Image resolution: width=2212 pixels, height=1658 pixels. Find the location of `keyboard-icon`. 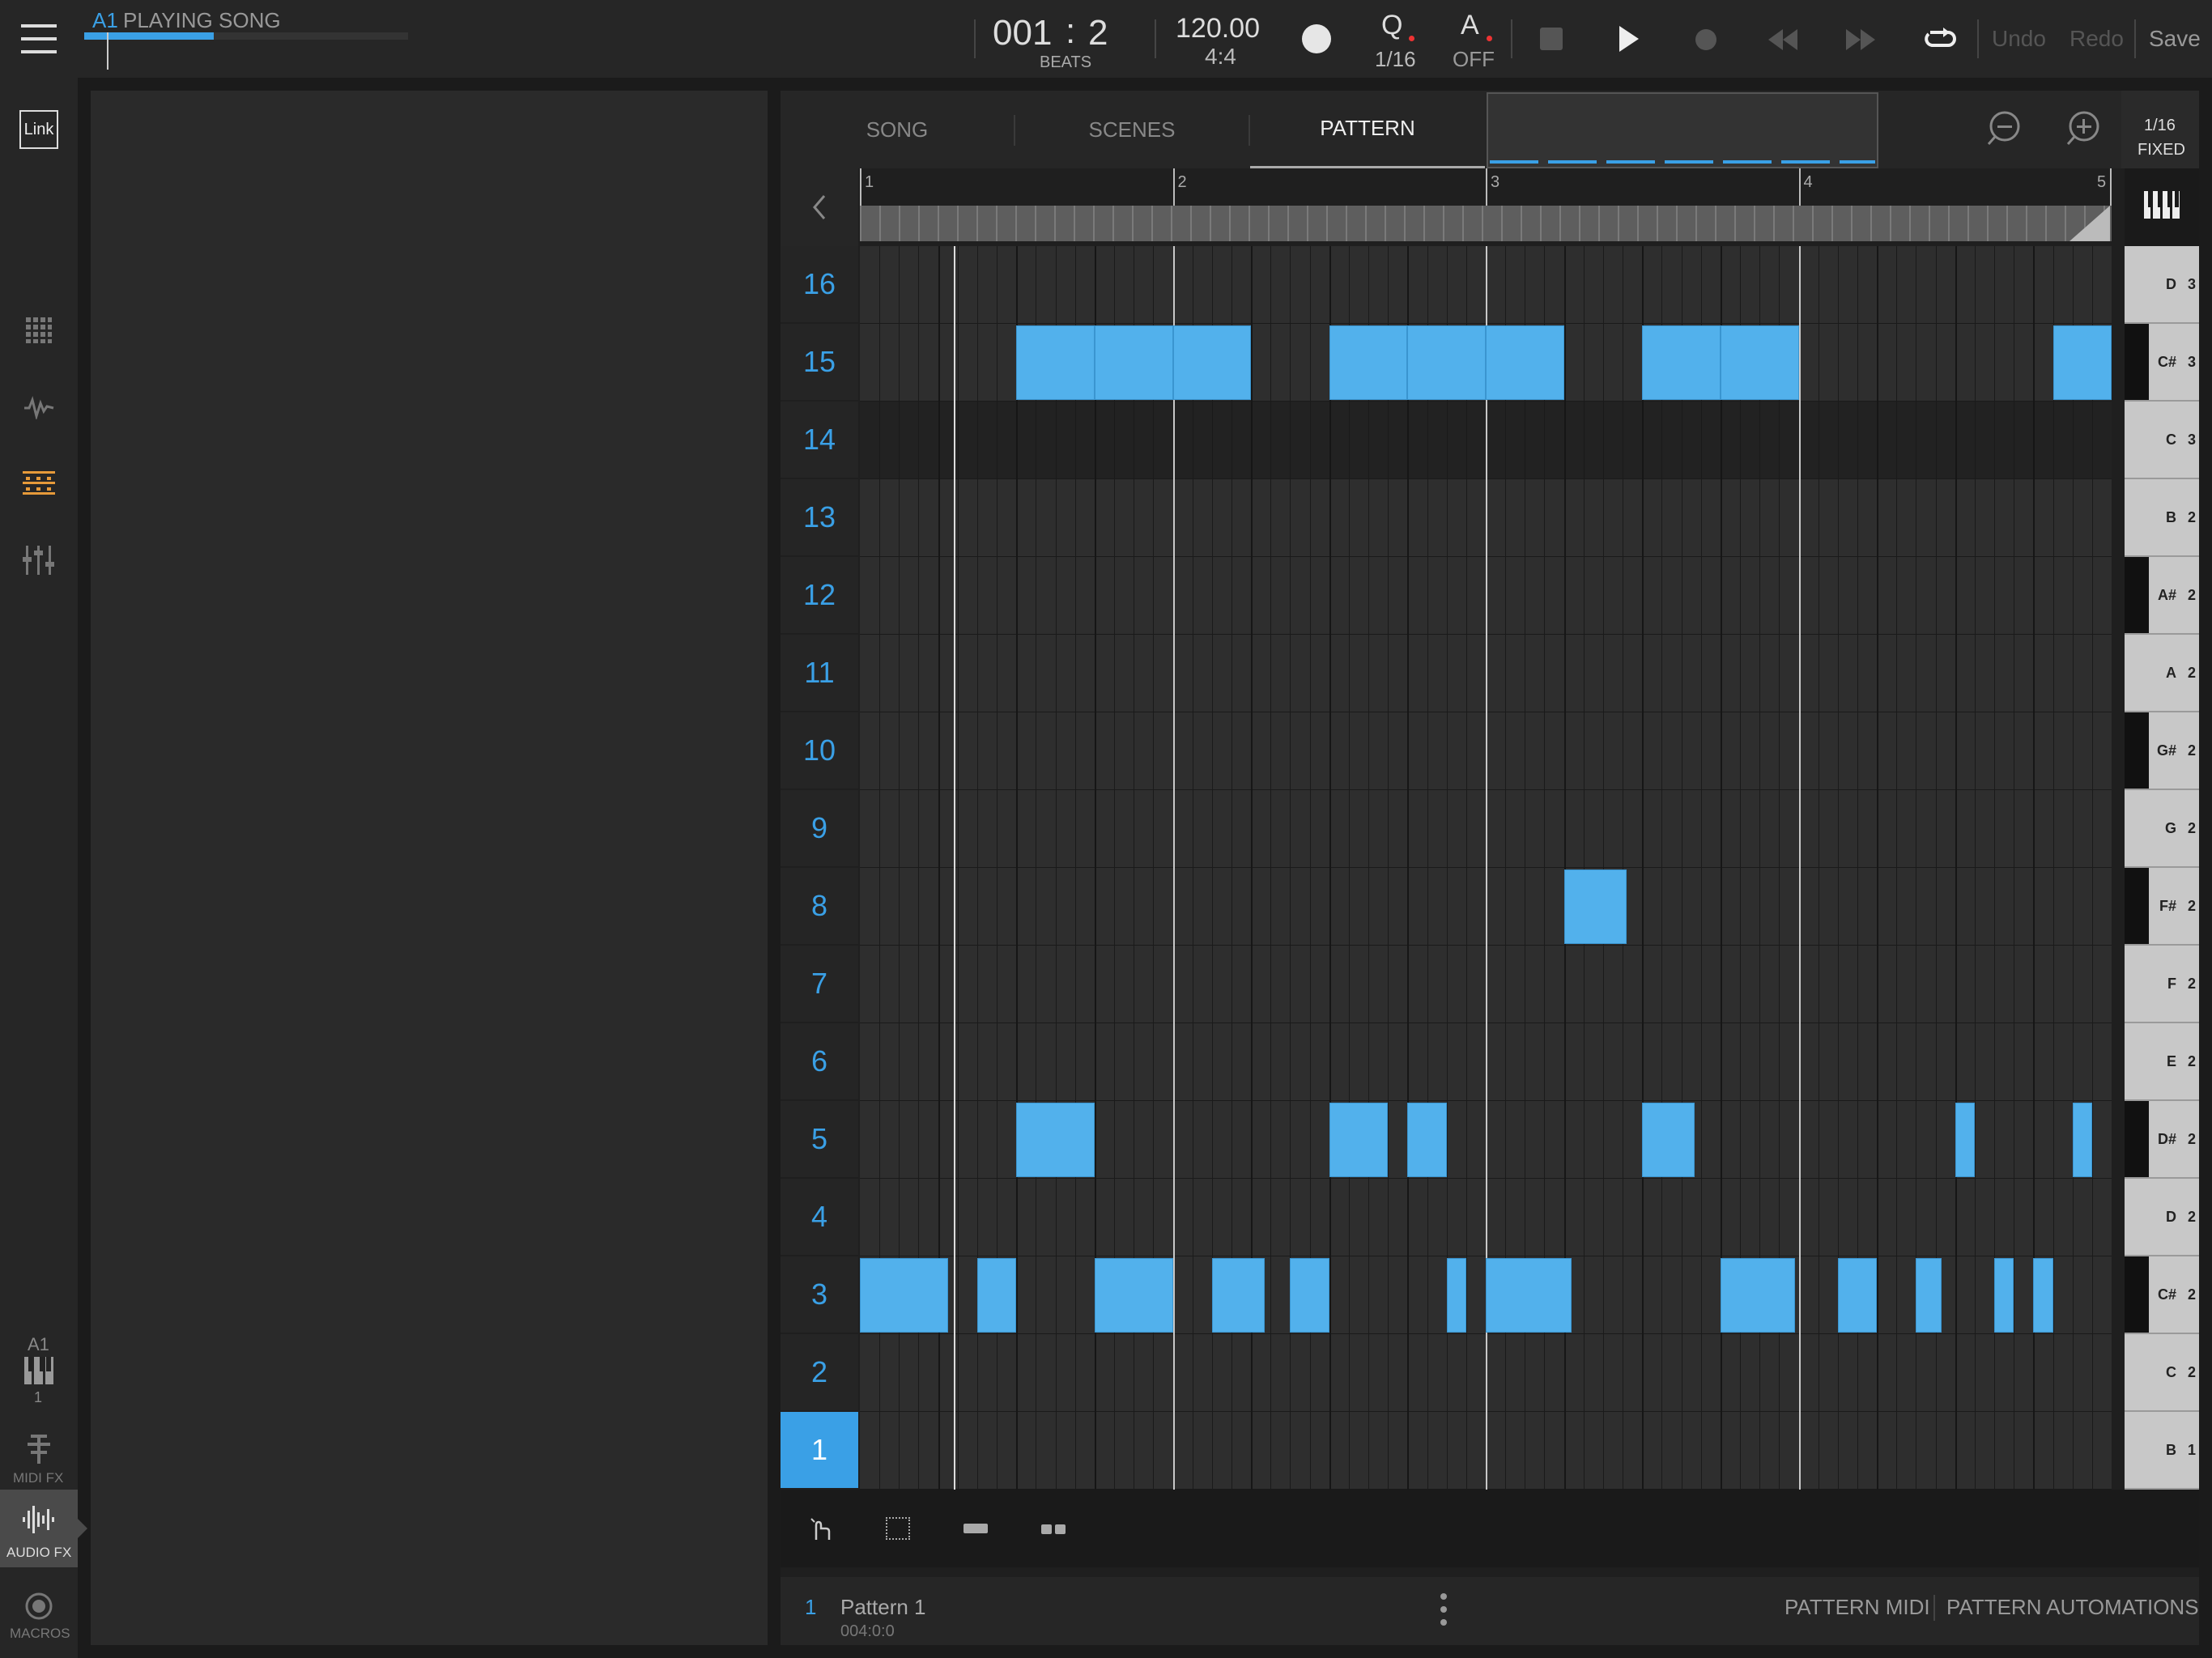

keyboard-icon is located at coordinates (38, 1372).